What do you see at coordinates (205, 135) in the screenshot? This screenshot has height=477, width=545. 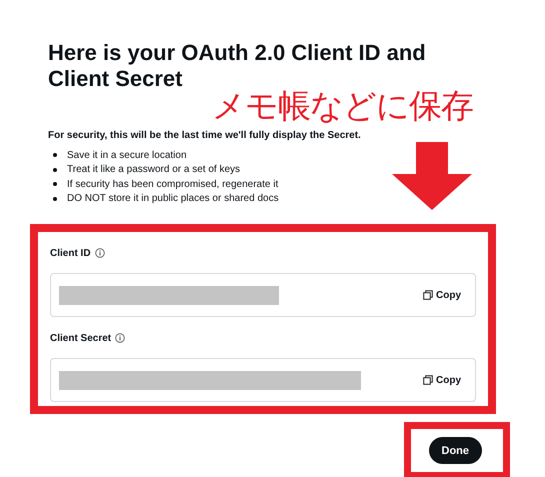 I see `security-notice: For security, this will be the last time we'll fully display the Secret.` at bounding box center [205, 135].